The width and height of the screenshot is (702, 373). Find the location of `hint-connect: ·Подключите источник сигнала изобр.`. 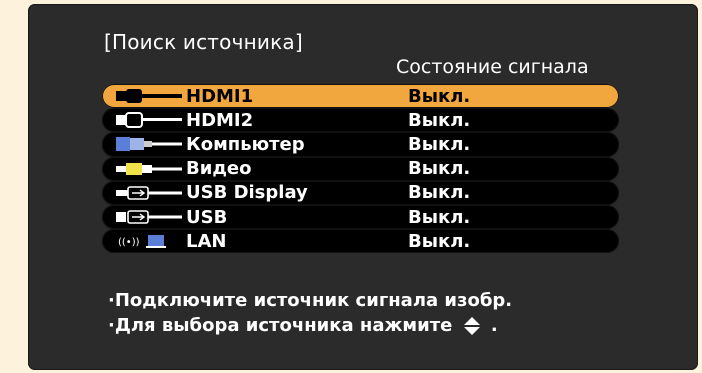

hint-connect: ·Подключите источник сигнала изобр. is located at coordinates (310, 300).